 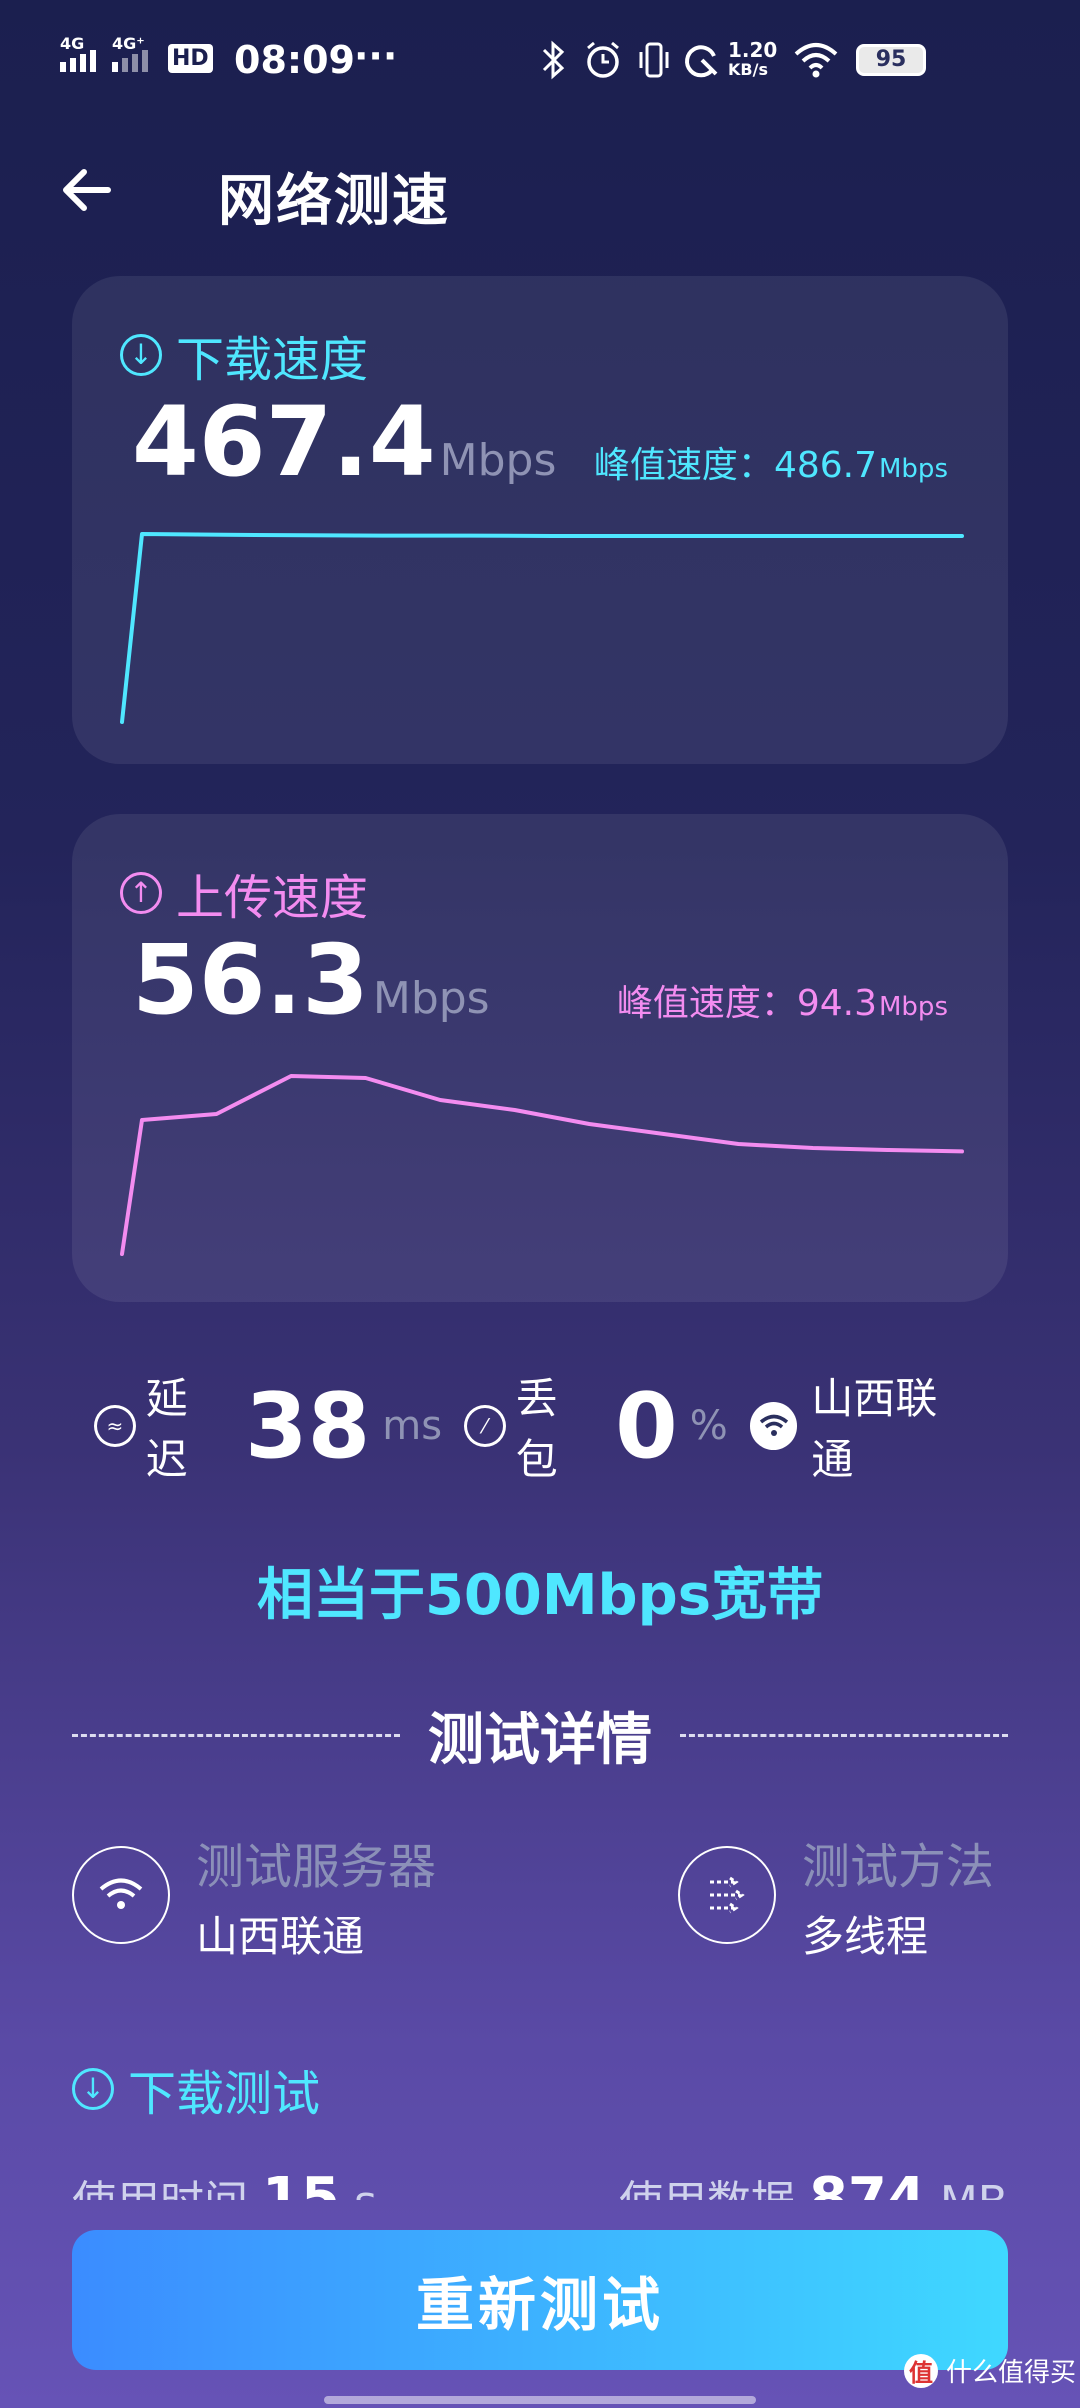 What do you see at coordinates (865, 1936) in the screenshot?
I see `test-method-value: 多线程` at bounding box center [865, 1936].